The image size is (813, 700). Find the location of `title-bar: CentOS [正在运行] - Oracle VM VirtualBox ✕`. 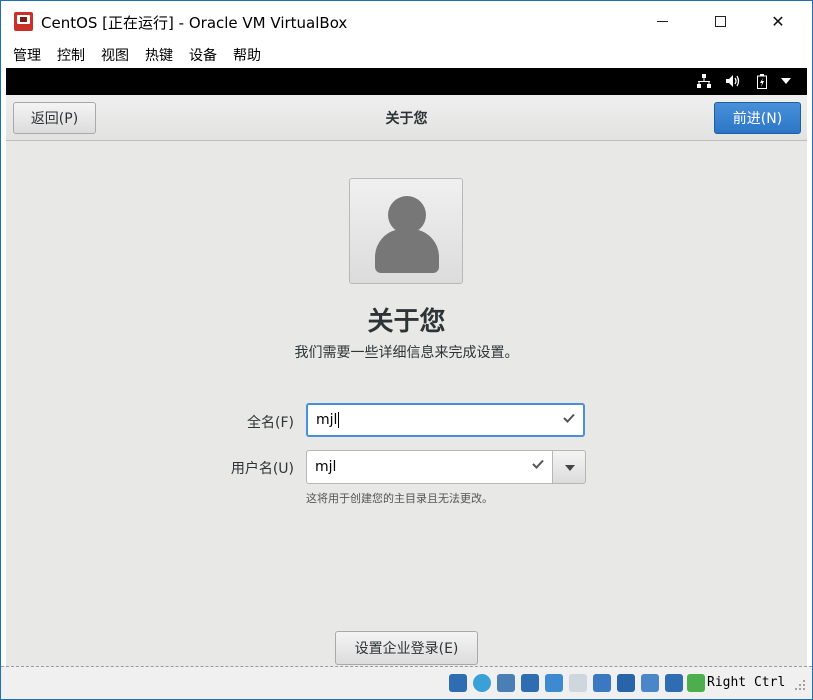

title-bar: CentOS [正在运行] - Oracle VM VirtualBox ✕ is located at coordinates (406, 21).